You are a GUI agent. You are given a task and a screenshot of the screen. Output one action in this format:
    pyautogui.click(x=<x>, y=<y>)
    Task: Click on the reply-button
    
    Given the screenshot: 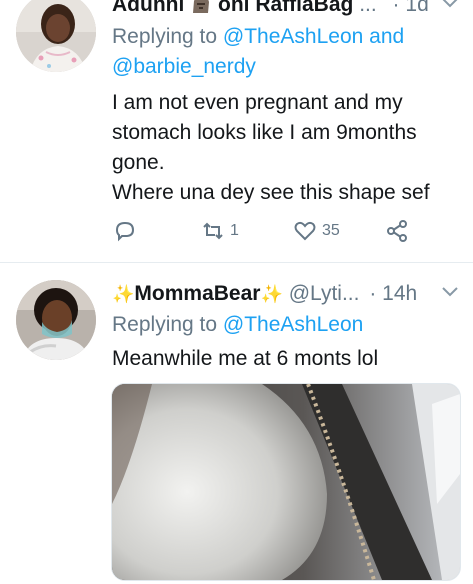 What is the action you would take?
    pyautogui.click(x=125, y=231)
    